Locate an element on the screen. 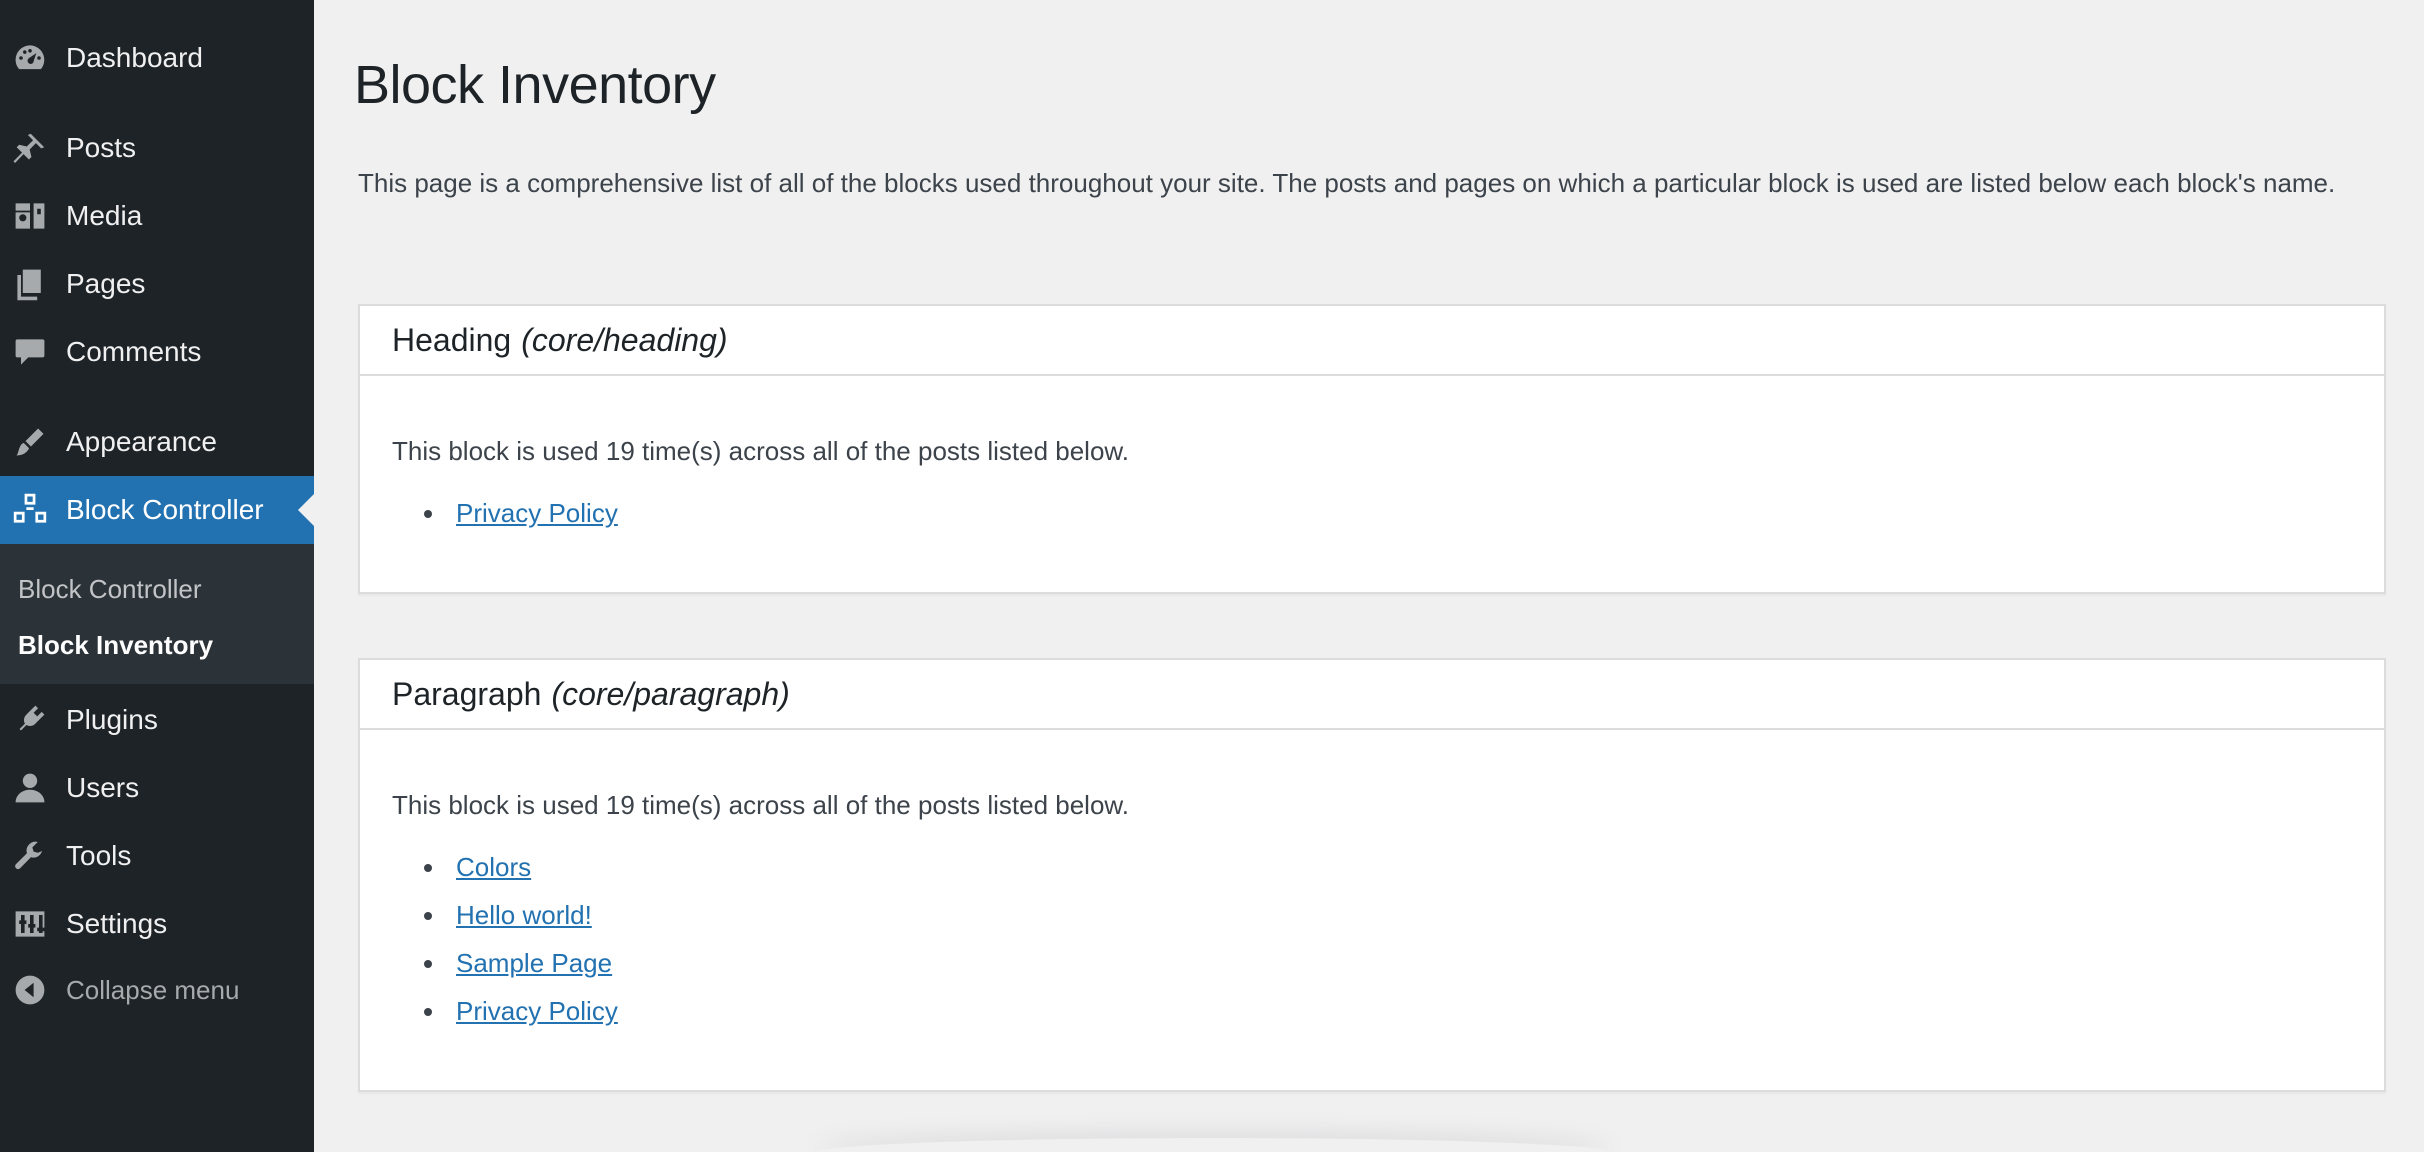  bottom-shadow is located at coordinates (1214, 1145).